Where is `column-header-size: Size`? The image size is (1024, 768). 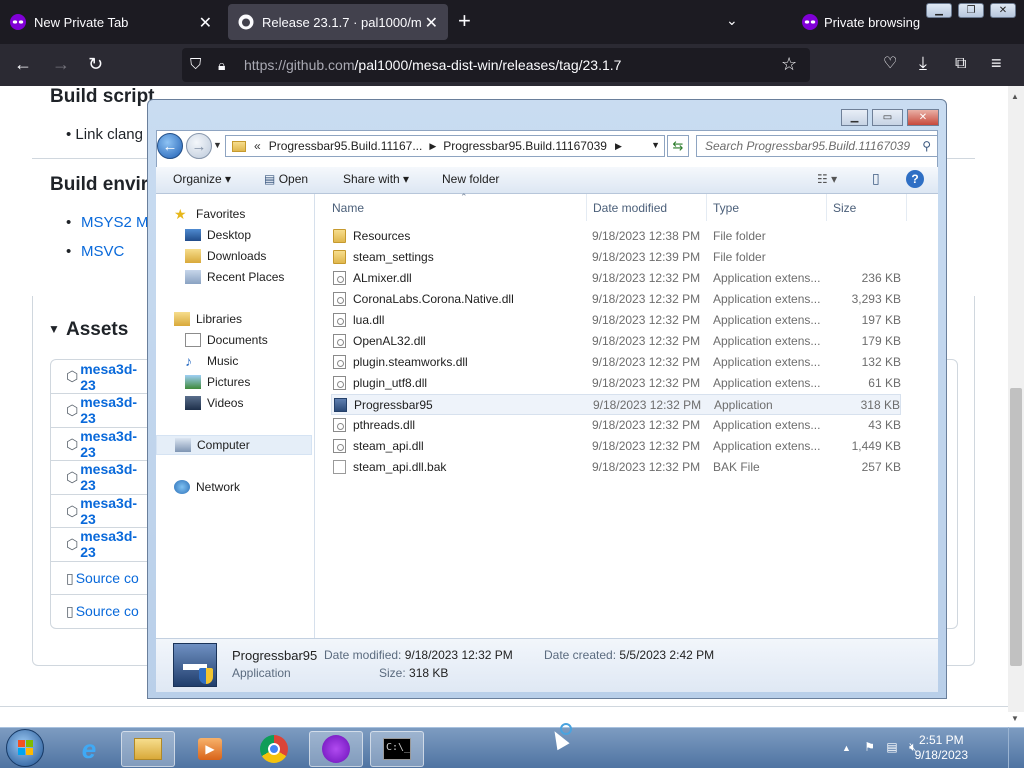 column-header-size: Size is located at coordinates (867, 207).